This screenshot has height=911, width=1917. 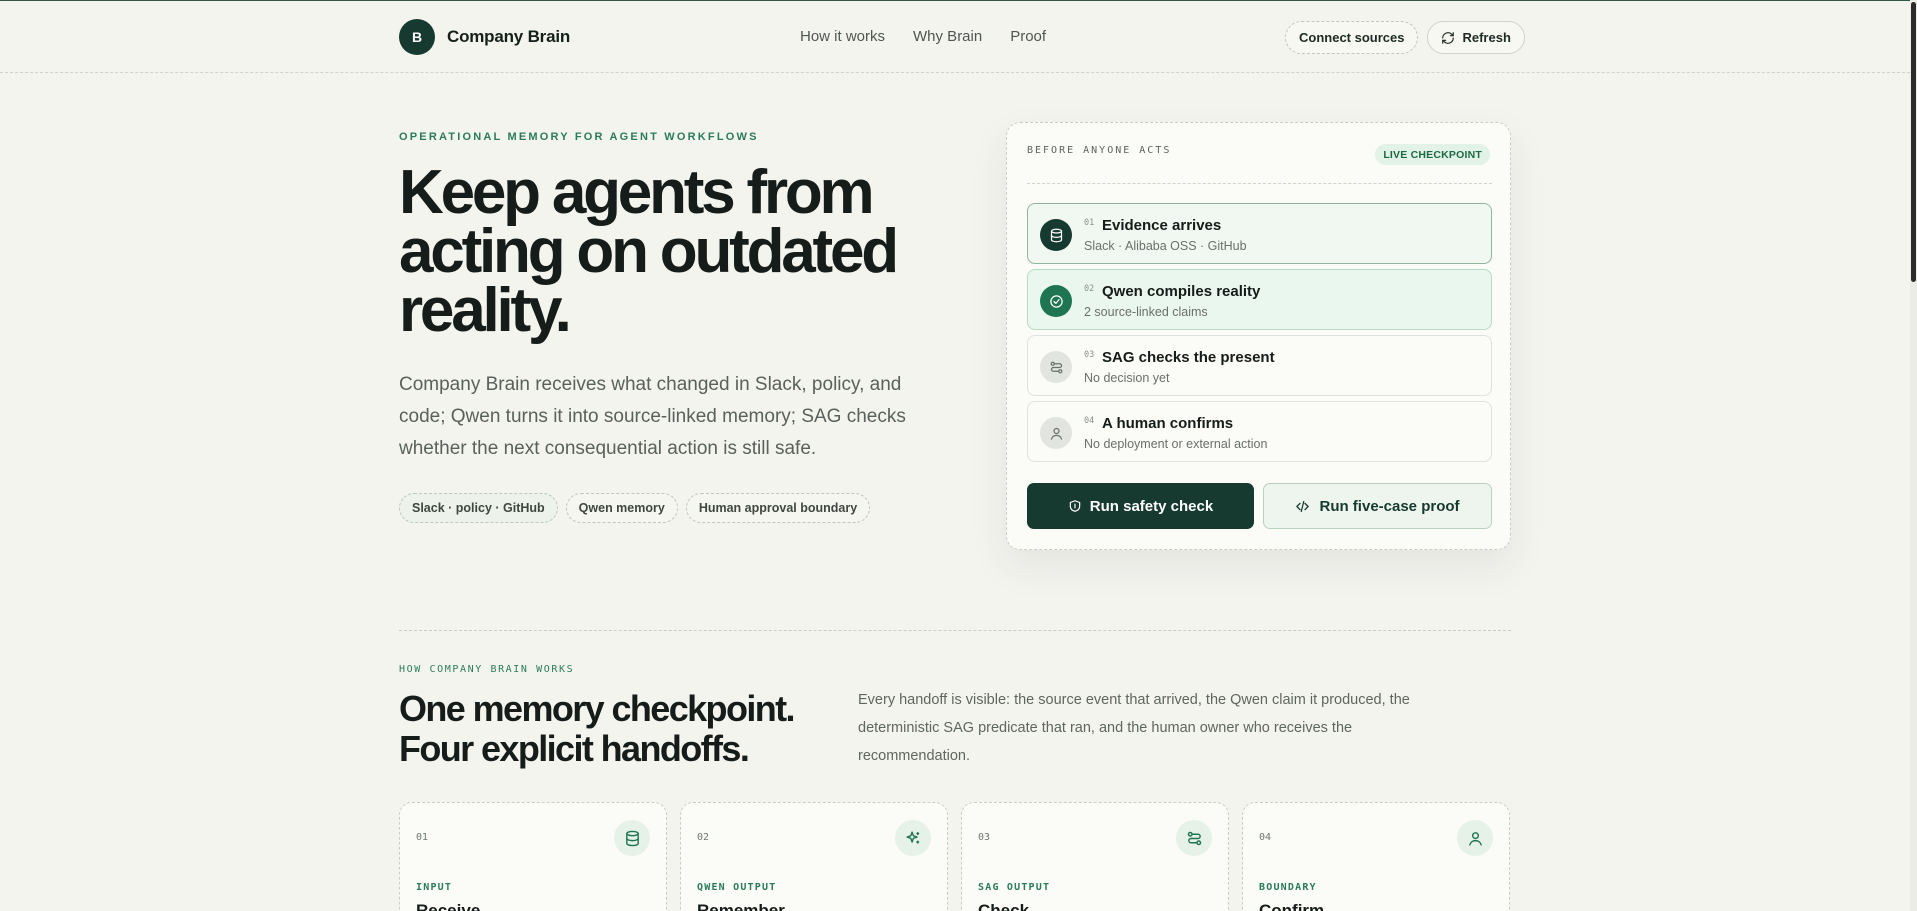 What do you see at coordinates (579, 137) in the screenshot?
I see `hero-eyebrow: OPERATIONAL MEMORY FOR AGENT WORKFLOWS` at bounding box center [579, 137].